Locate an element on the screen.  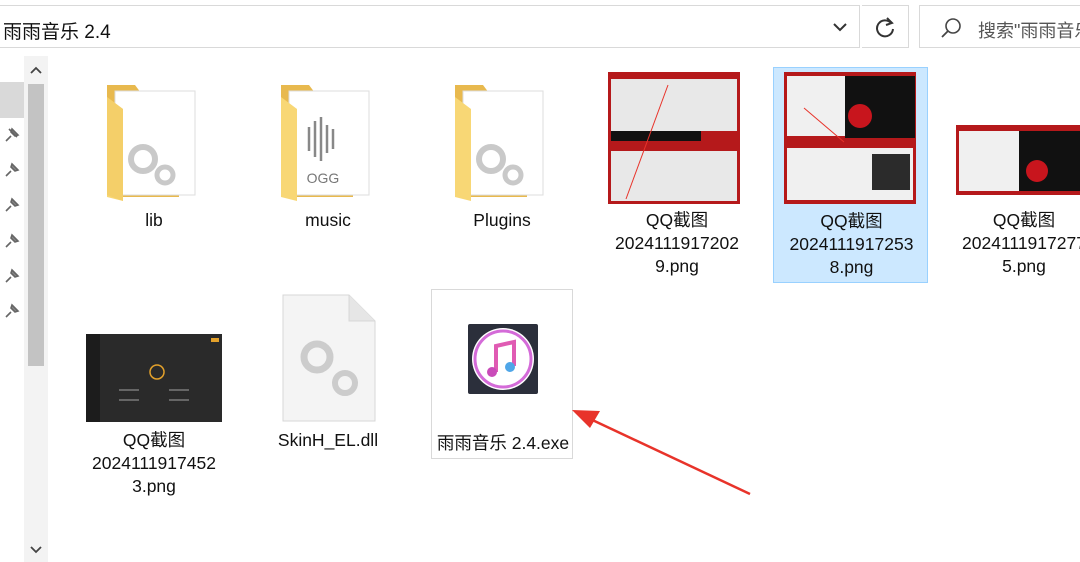
scrollbar-thumb is located at coordinates (36, 225).